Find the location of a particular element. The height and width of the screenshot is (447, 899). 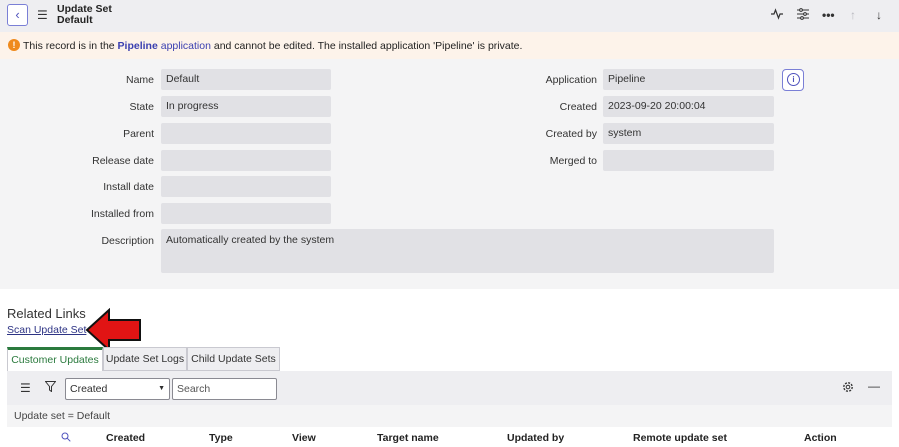

activity-icon is located at coordinates (777, 15).